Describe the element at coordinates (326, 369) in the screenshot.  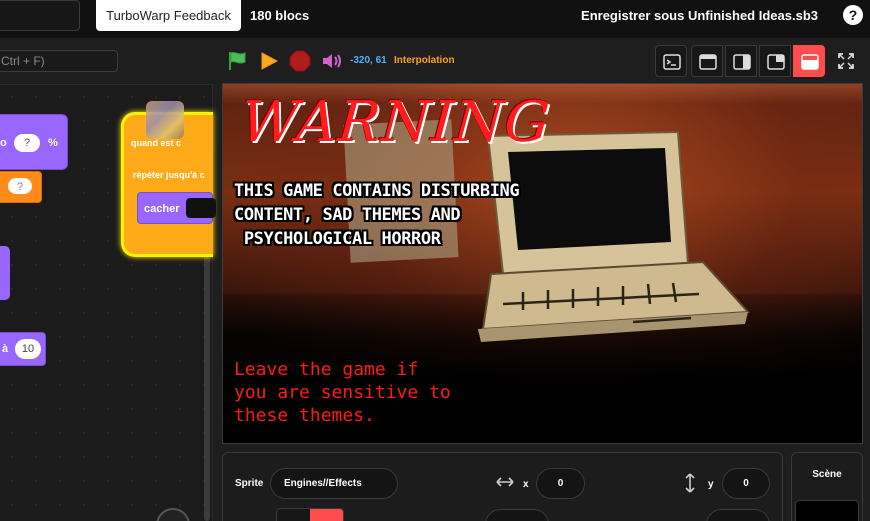
I see `leave-line: Leave the game if` at that location.